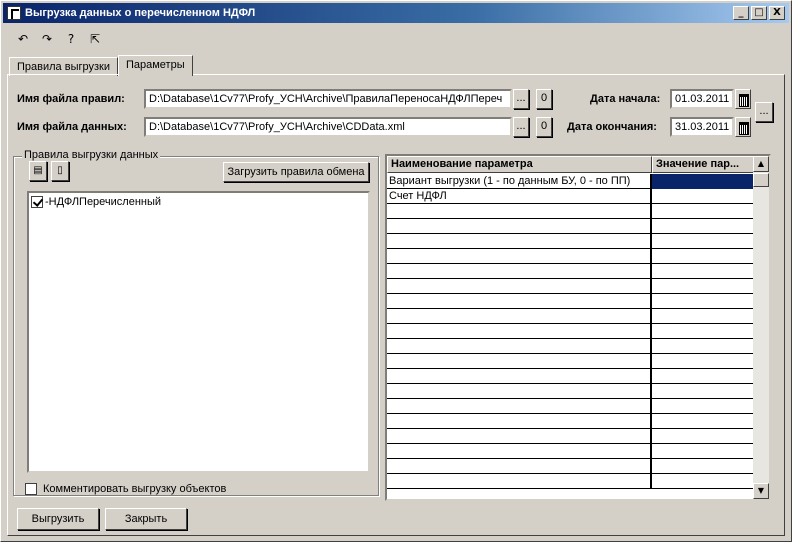 The image size is (792, 542). What do you see at coordinates (777, 13) in the screenshot?
I see `close-window-button: X` at bounding box center [777, 13].